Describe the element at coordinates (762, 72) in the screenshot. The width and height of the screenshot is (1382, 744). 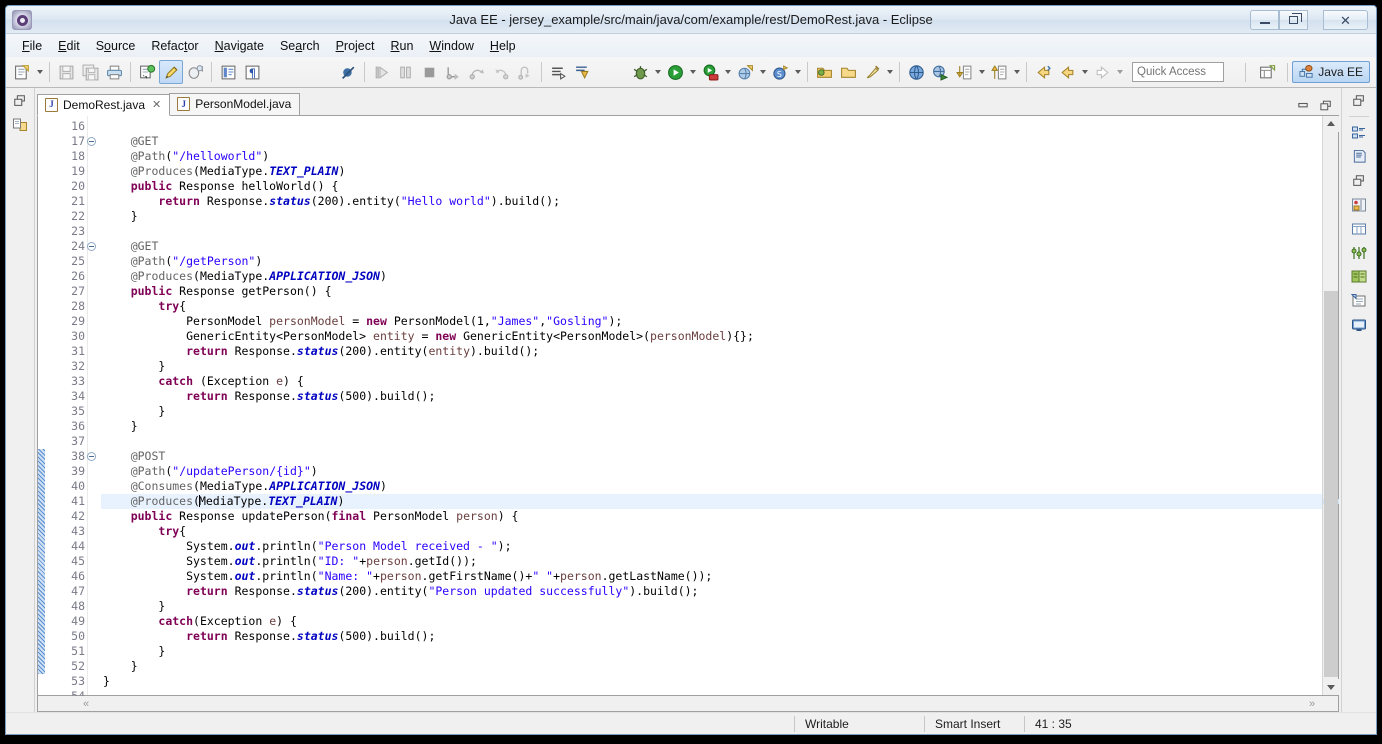
I see `new-web-project-dropdown-icon` at that location.